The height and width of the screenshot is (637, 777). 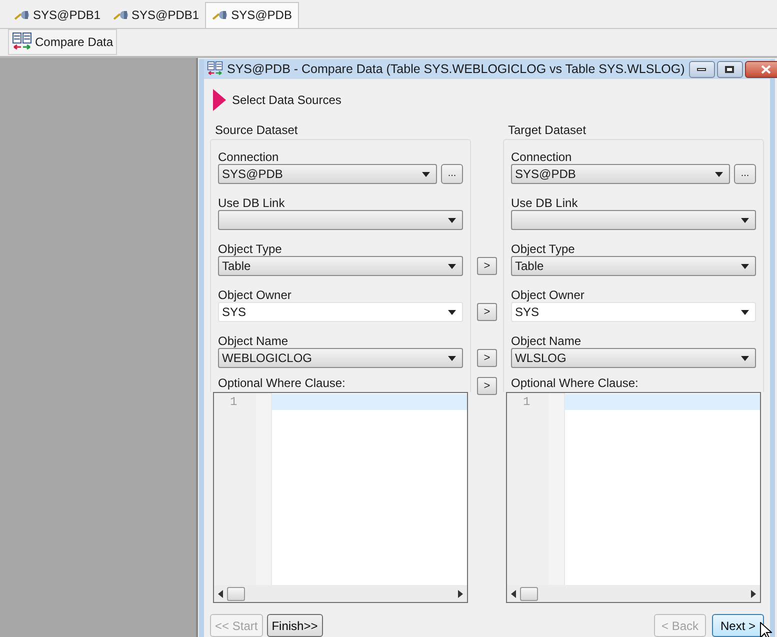 I want to click on maximize-button, so click(x=729, y=69).